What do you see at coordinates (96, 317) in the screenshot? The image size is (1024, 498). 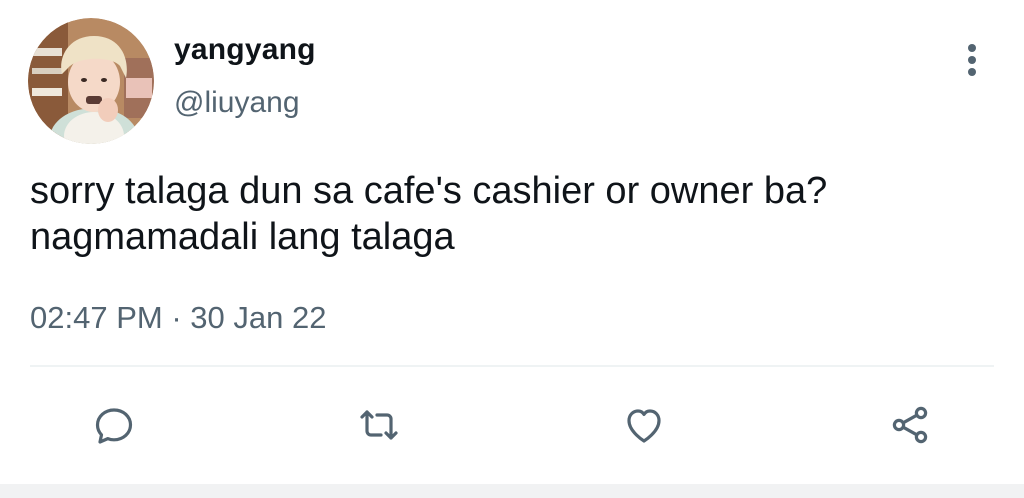 I see `tweet-time: 02:47 PM` at bounding box center [96, 317].